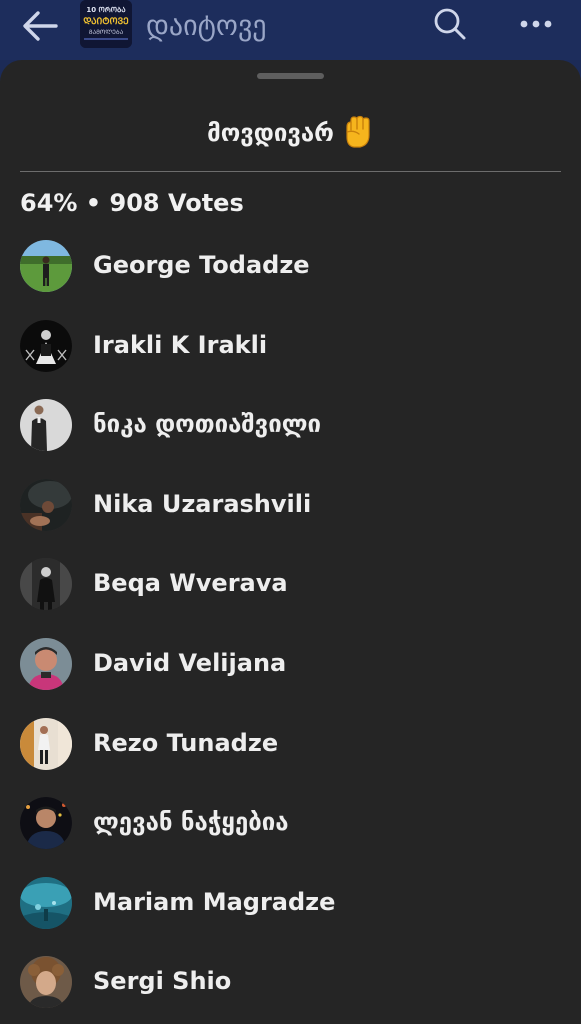 This screenshot has width=581, height=1024. What do you see at coordinates (290, 584) in the screenshot?
I see `voter-row: Beqa Wverava` at bounding box center [290, 584].